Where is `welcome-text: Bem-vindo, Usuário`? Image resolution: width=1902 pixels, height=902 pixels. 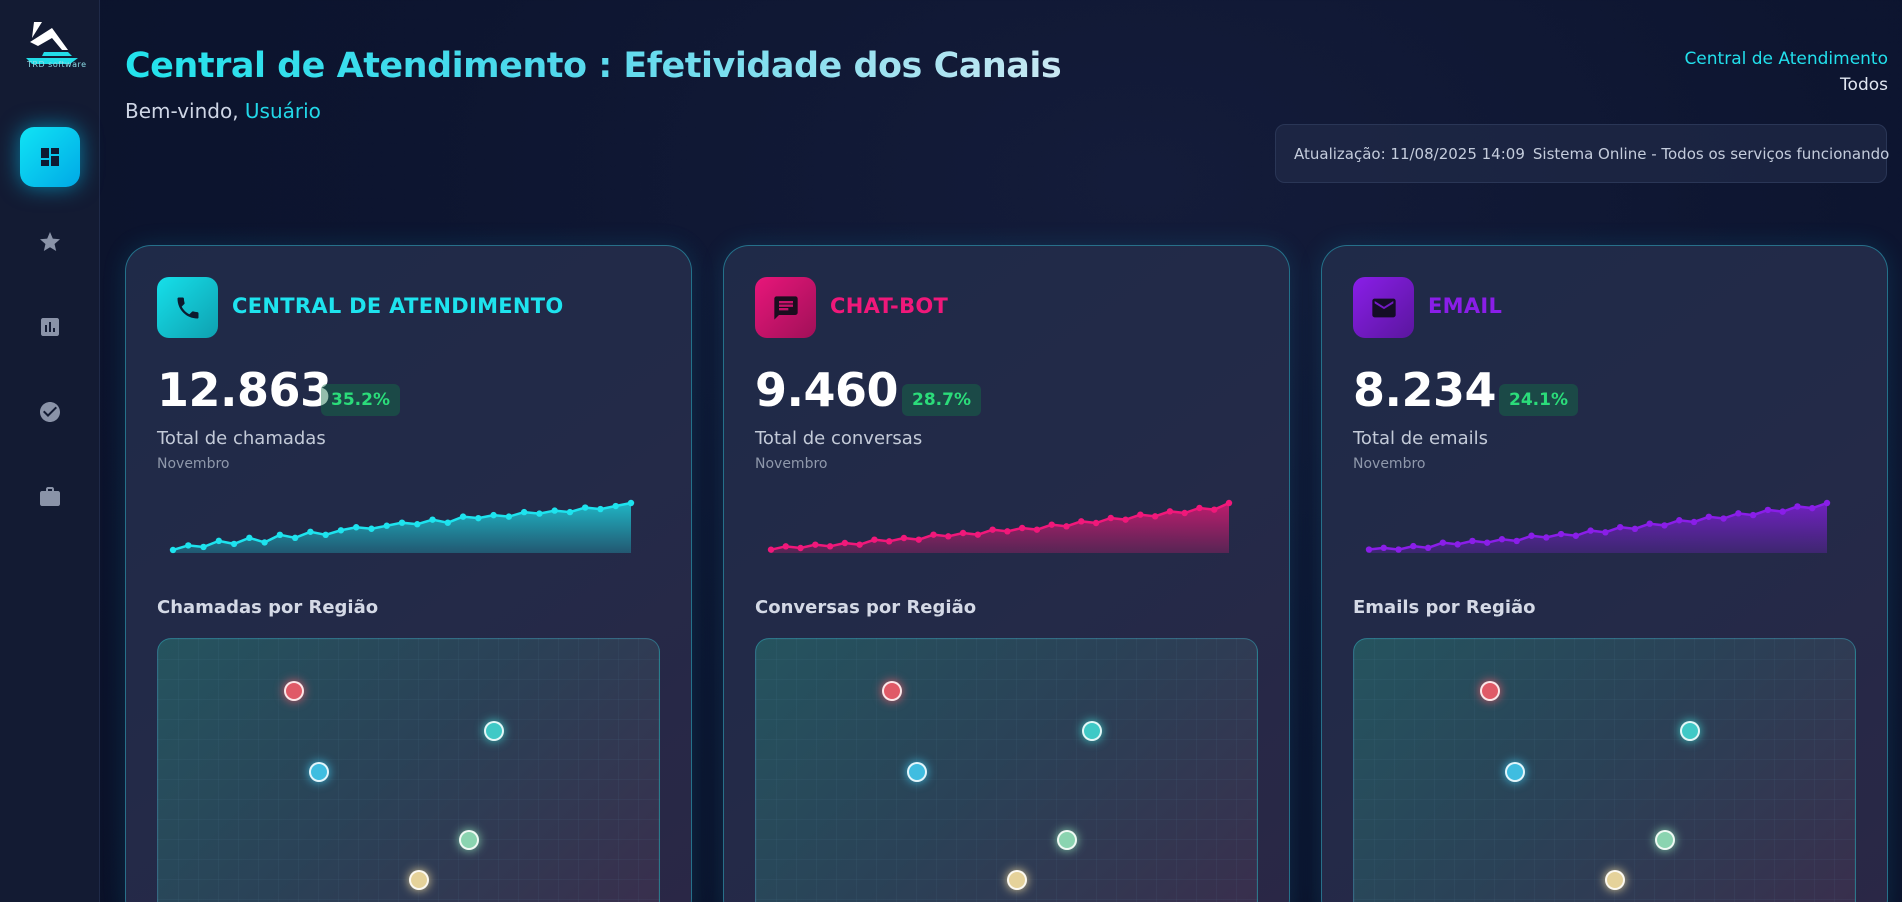 welcome-text: Bem-vindo, Usuário is located at coordinates (223, 111).